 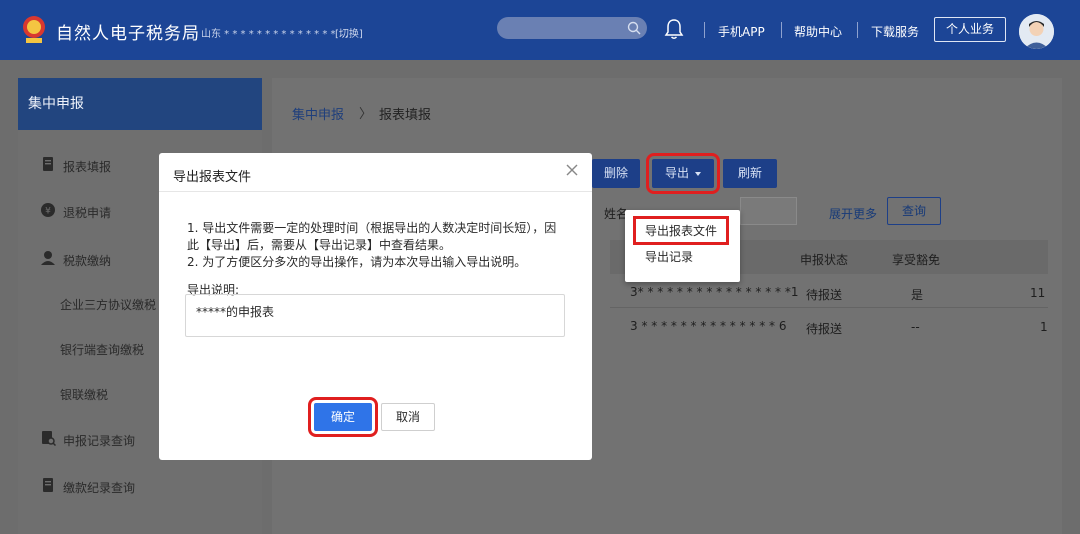 What do you see at coordinates (140, 486) in the screenshot?
I see `sidebar-item-payment-records: 缴款纪录查询` at bounding box center [140, 486].